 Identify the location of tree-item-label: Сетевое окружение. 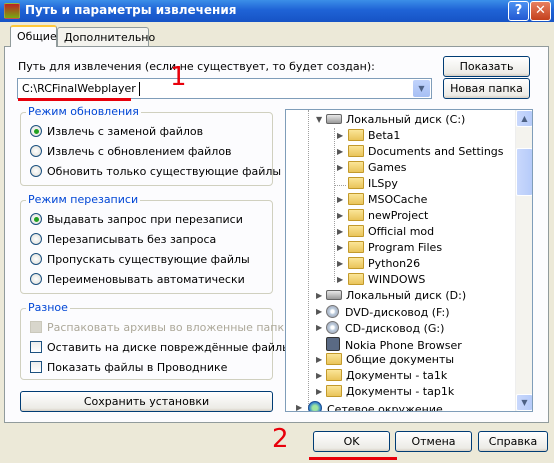
(385, 407).